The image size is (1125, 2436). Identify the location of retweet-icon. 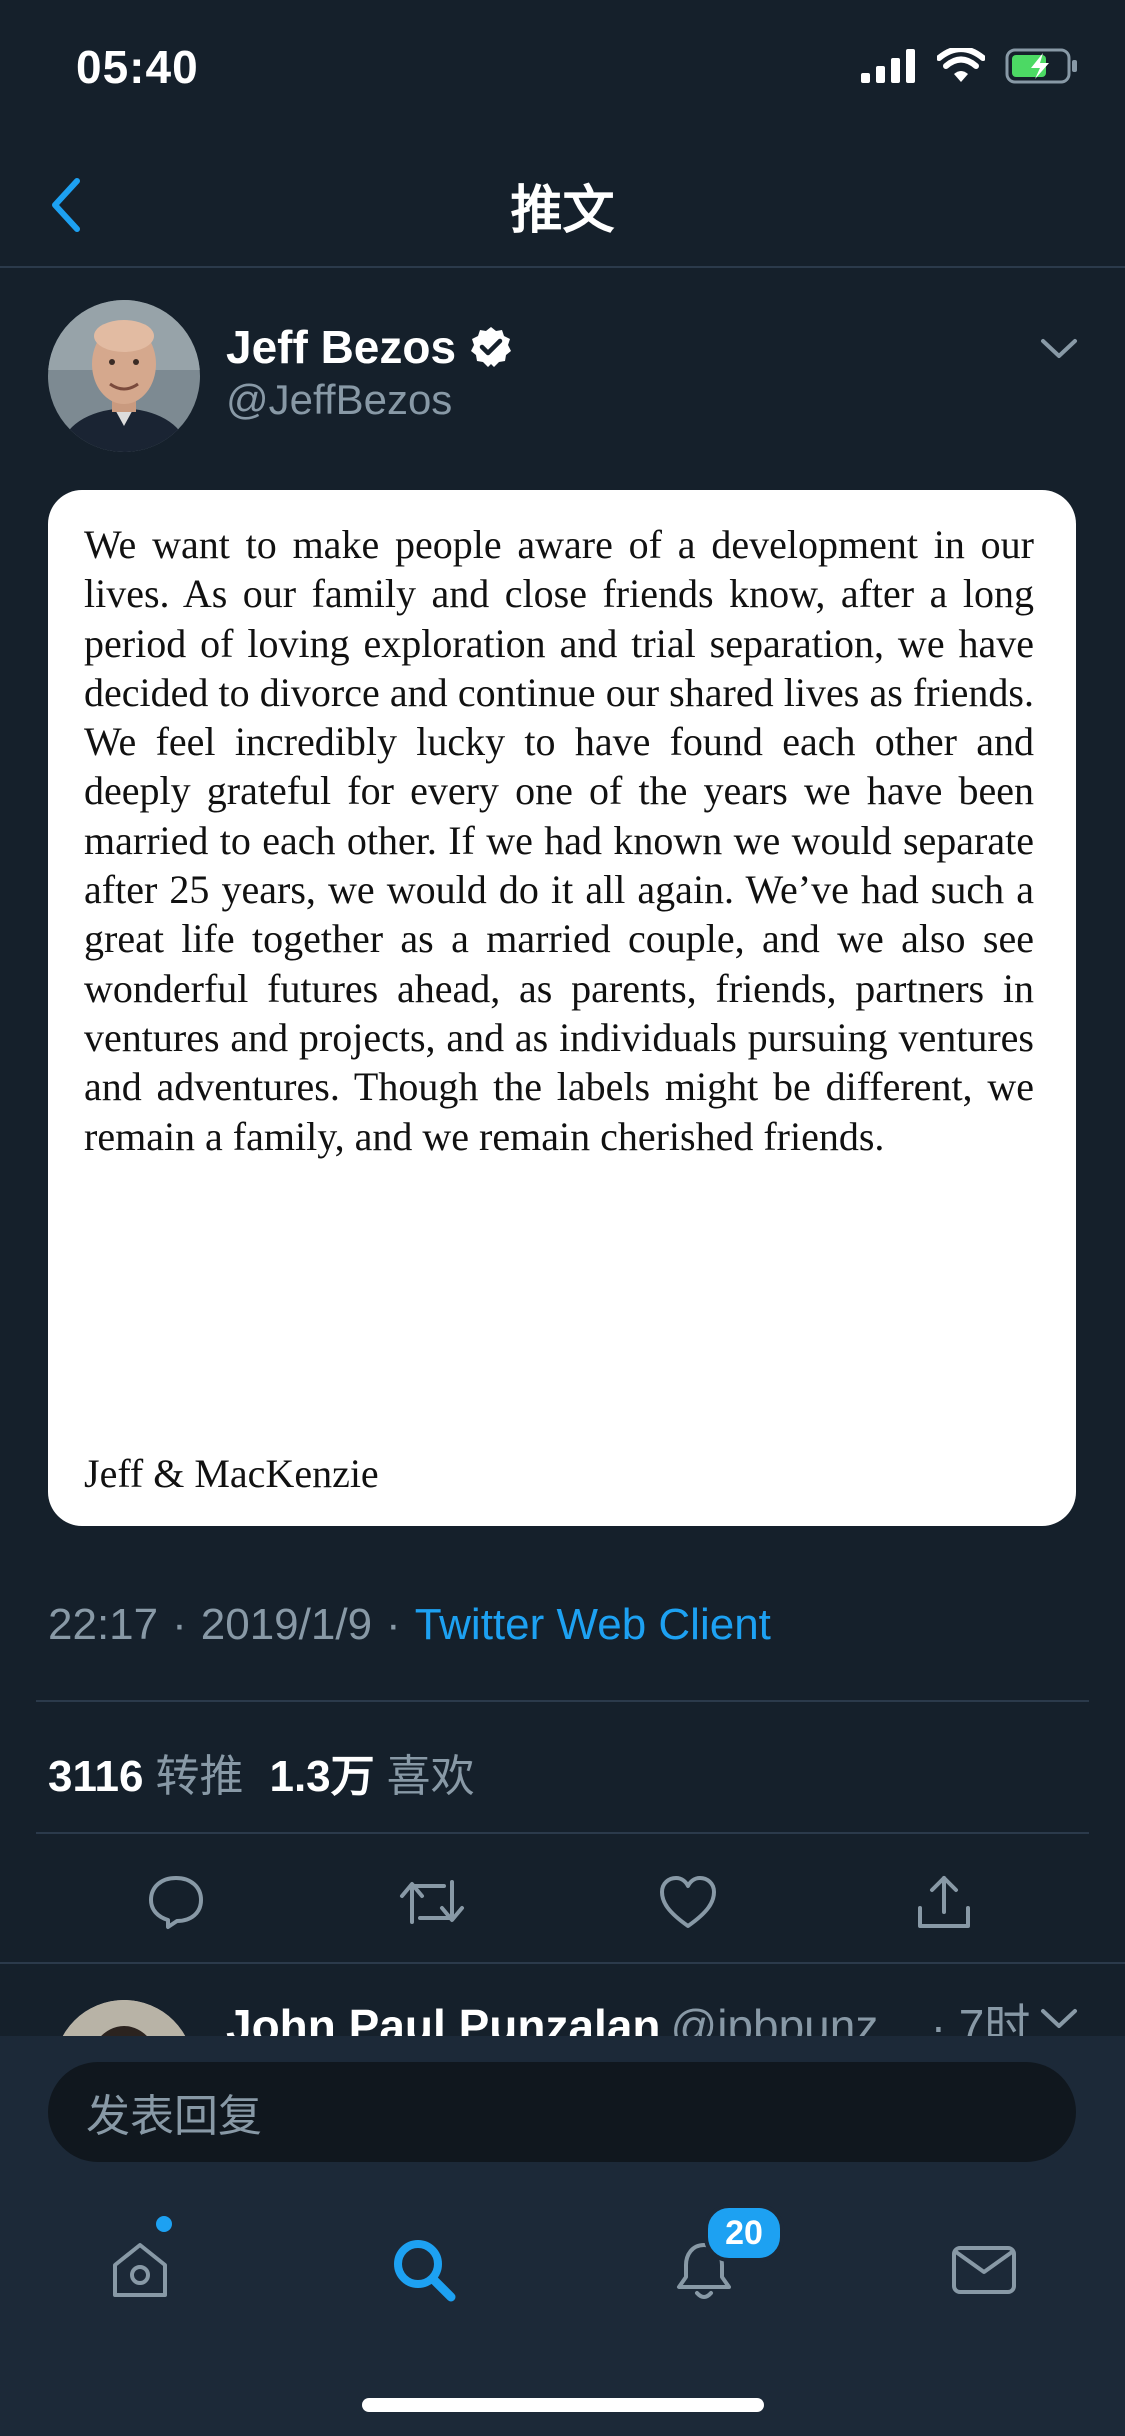
(432, 1902).